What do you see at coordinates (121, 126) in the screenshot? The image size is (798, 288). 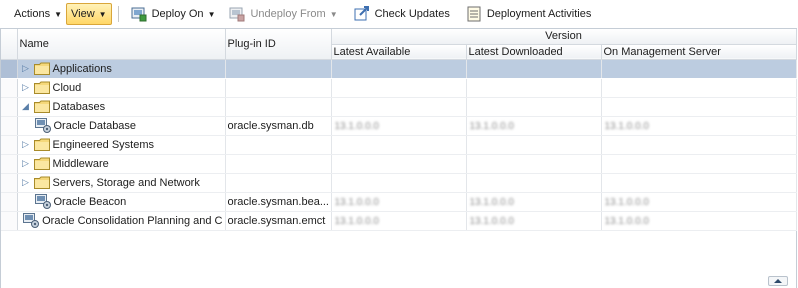 I see `name-cell: Oracle Database` at bounding box center [121, 126].